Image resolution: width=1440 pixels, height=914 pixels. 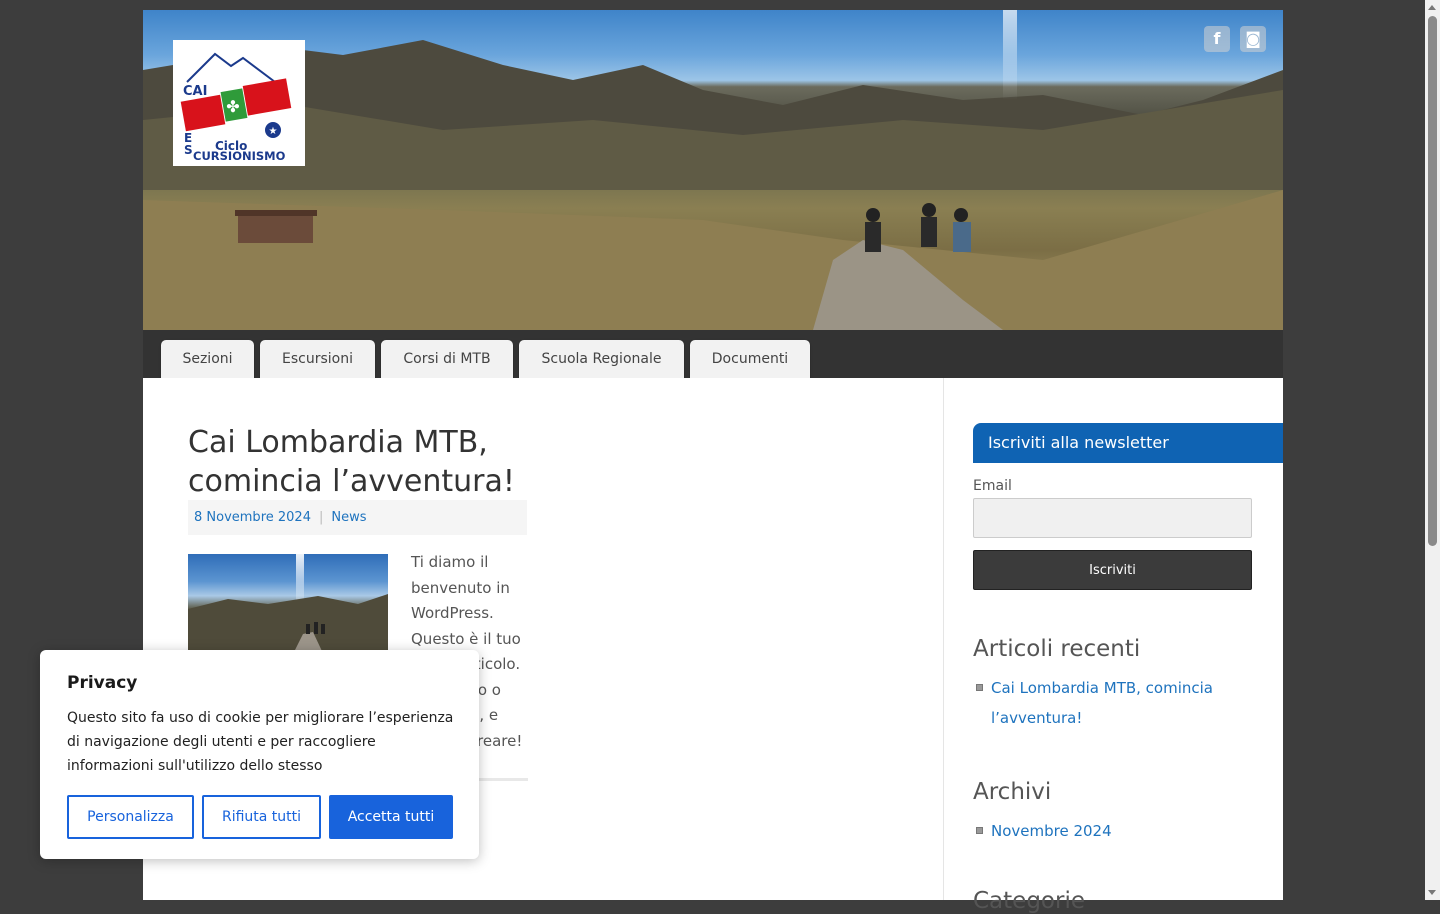 I want to click on post-thumbnail, so click(x=288, y=609).